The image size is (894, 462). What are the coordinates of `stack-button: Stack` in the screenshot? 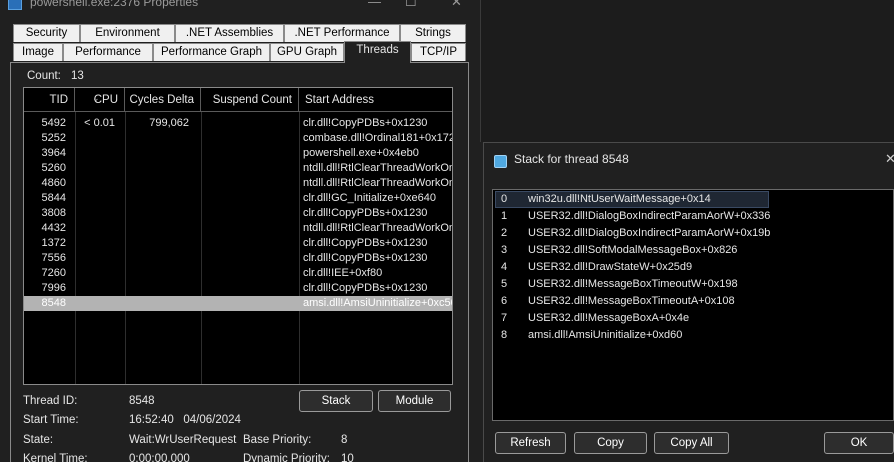 It's located at (336, 401).